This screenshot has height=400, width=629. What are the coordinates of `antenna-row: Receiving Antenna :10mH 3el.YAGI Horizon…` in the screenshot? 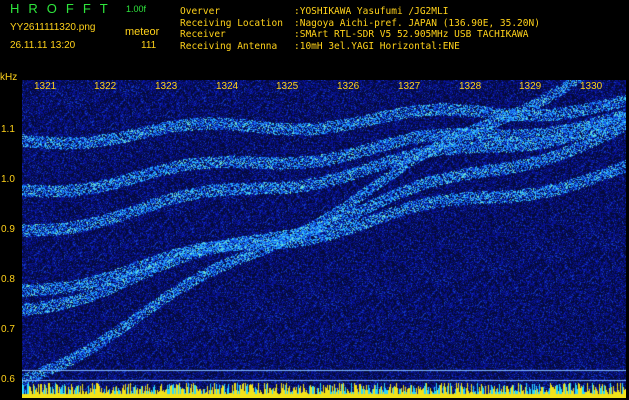 It's located at (360, 47).